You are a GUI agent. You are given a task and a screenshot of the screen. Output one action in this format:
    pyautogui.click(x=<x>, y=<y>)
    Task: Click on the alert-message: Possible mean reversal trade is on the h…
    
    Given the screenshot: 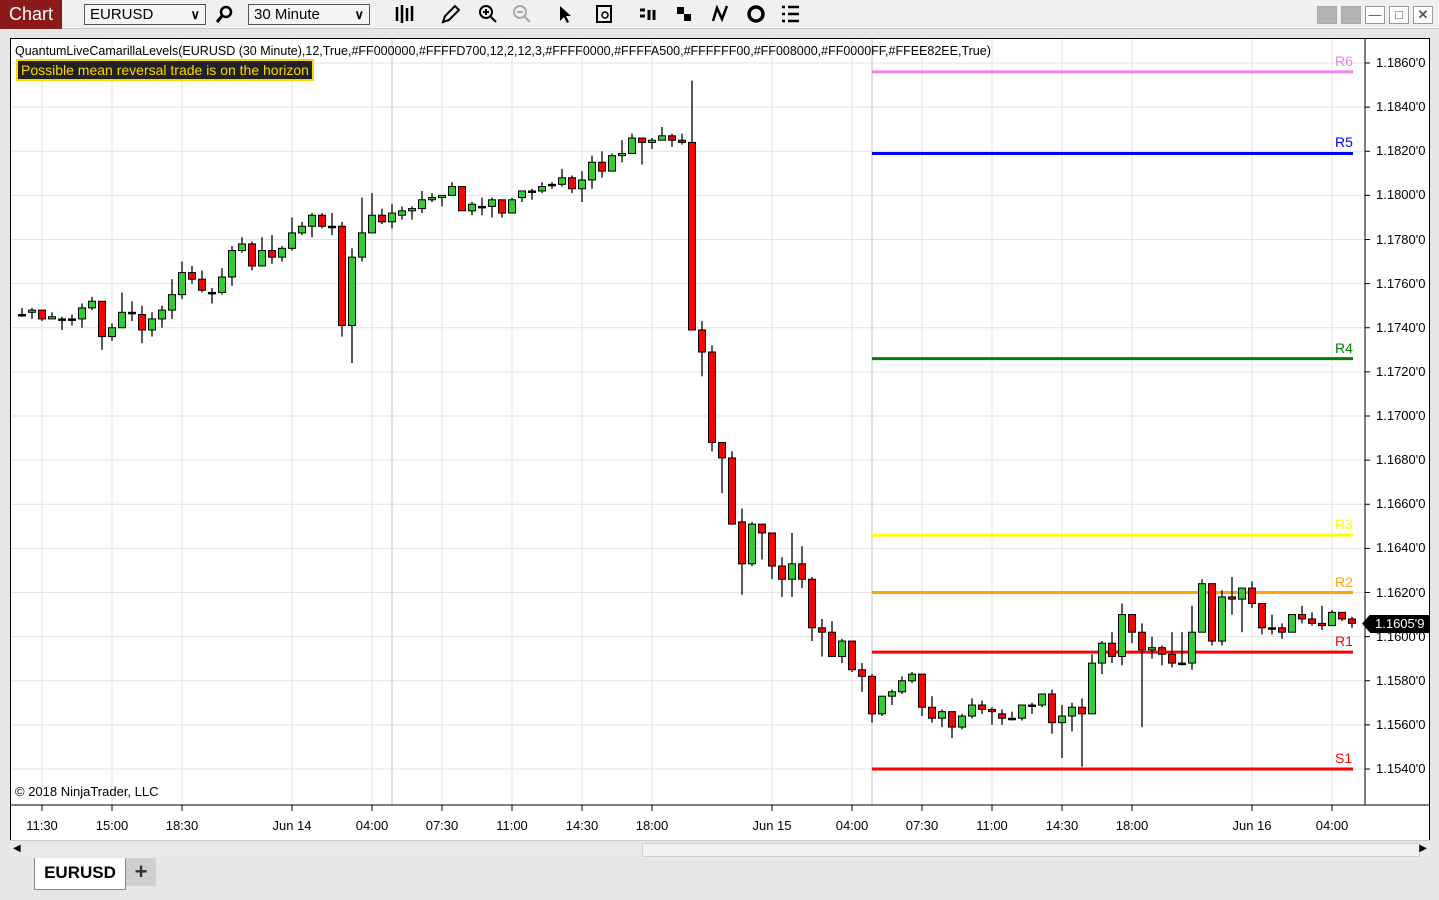 What is the action you would take?
    pyautogui.click(x=165, y=70)
    